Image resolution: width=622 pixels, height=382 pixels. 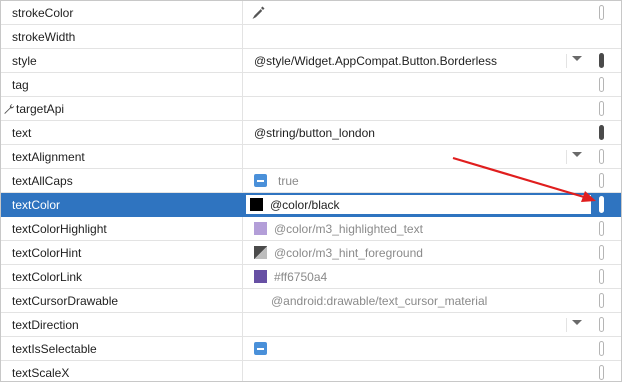 I want to click on attribute-name: textIsSelectable, so click(x=122, y=348).